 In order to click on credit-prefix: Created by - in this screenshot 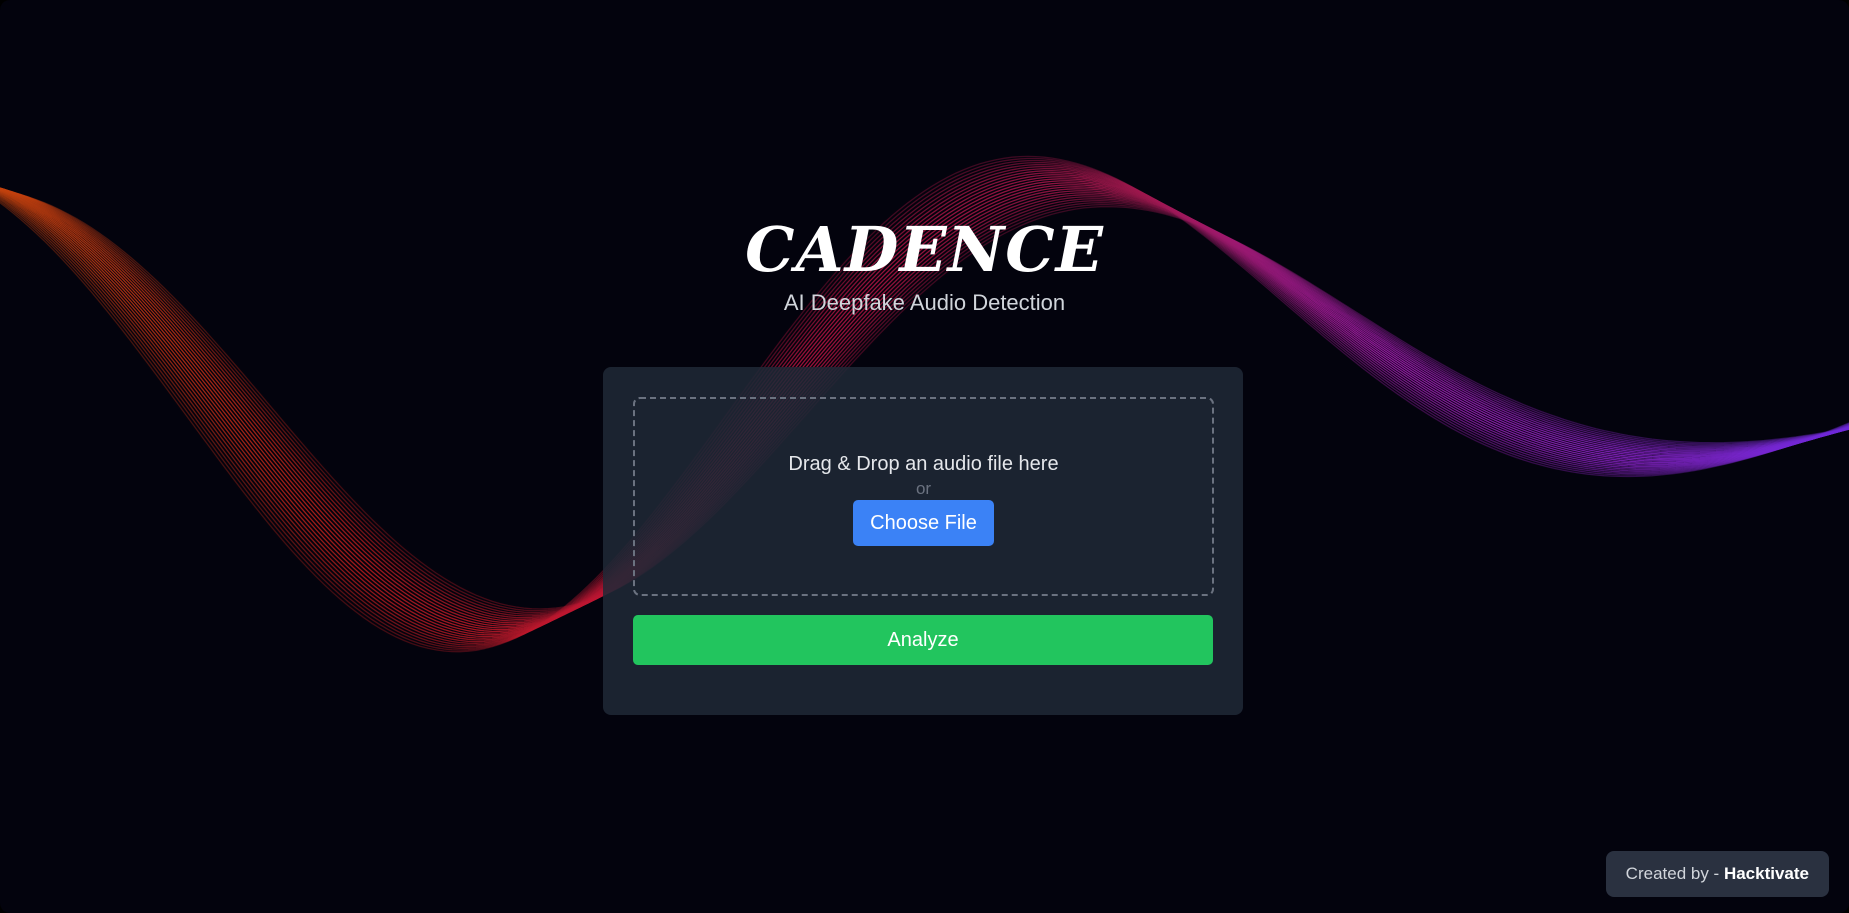, I will do `click(1674, 873)`.